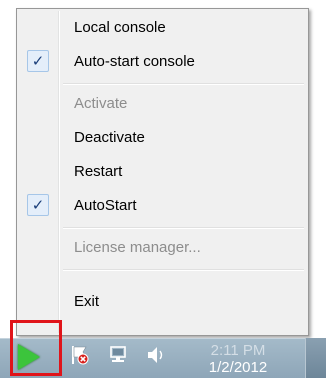  Describe the element at coordinates (162, 302) in the screenshot. I see `menu-item-exit: Exit` at that location.